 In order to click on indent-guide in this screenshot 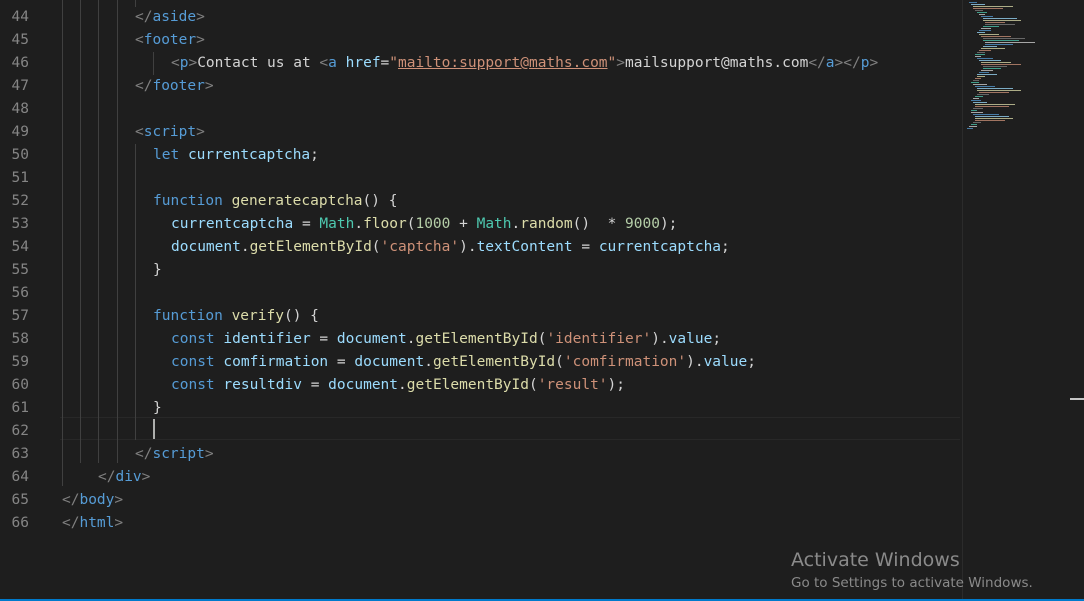, I will do `click(153, 63)`.